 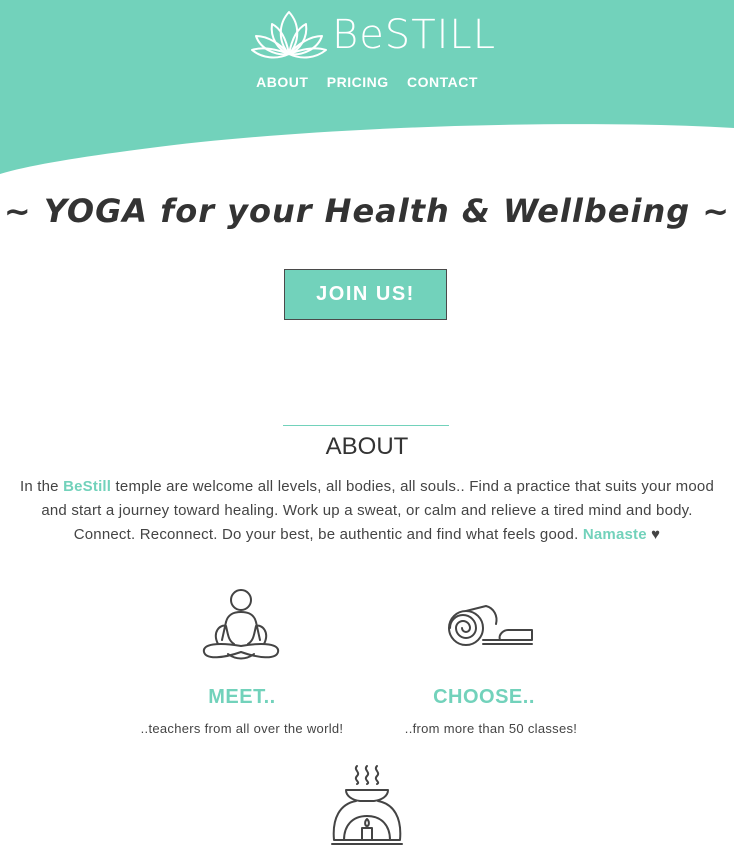 What do you see at coordinates (87, 486) in the screenshot?
I see `about-brand-highlight: BeStill` at bounding box center [87, 486].